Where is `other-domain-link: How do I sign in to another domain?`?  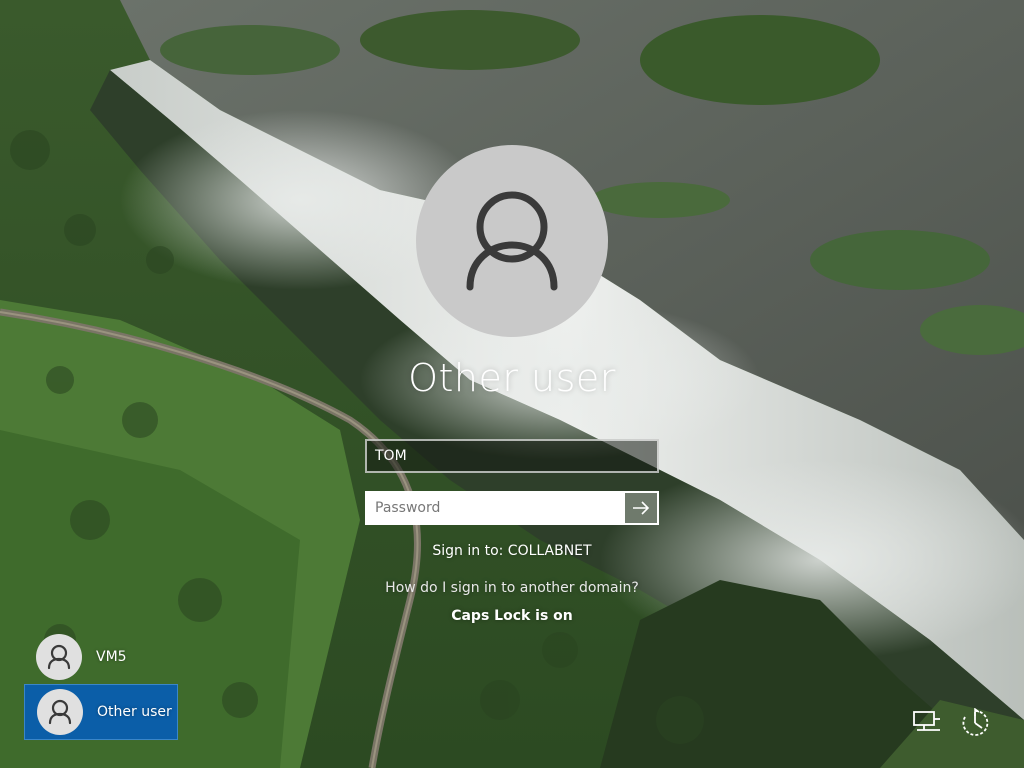 other-domain-link: How do I sign in to another domain? is located at coordinates (512, 588).